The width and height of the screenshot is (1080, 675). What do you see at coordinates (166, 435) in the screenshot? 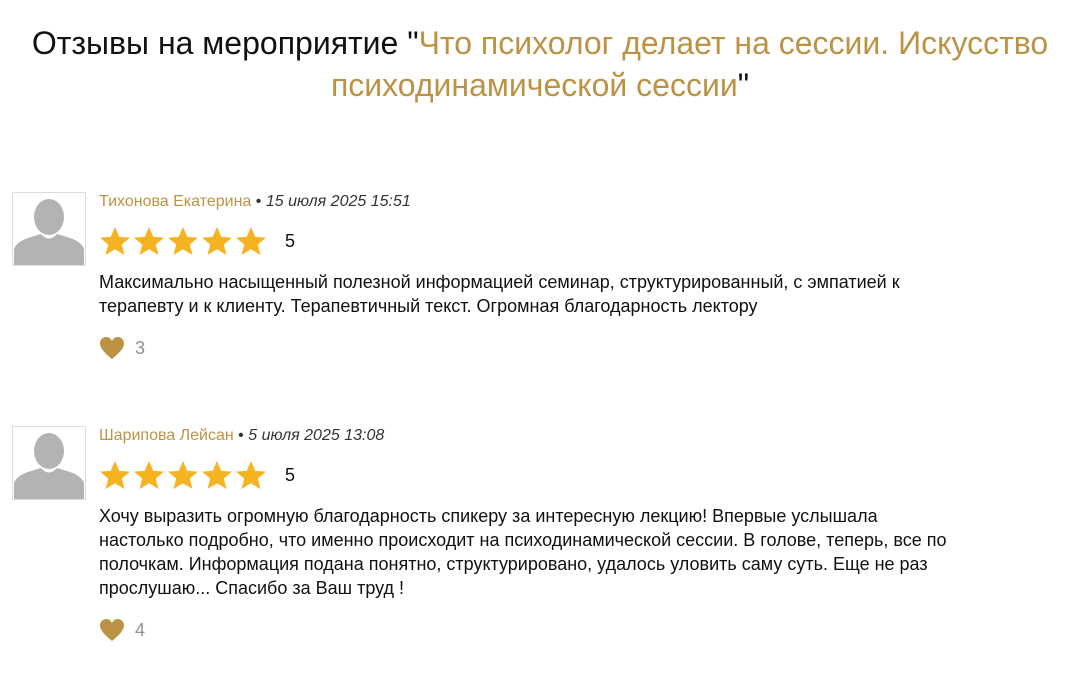
I see `author-link: Шарипова Лейсан` at bounding box center [166, 435].